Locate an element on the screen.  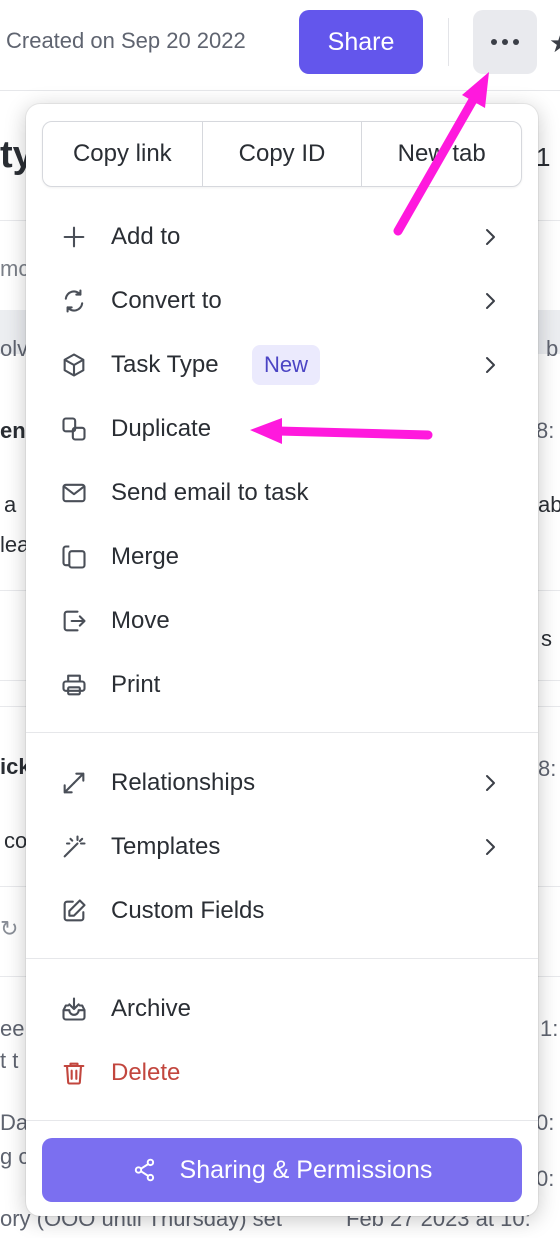
bg-fragment: 1: is located at coordinates (549, 1028).